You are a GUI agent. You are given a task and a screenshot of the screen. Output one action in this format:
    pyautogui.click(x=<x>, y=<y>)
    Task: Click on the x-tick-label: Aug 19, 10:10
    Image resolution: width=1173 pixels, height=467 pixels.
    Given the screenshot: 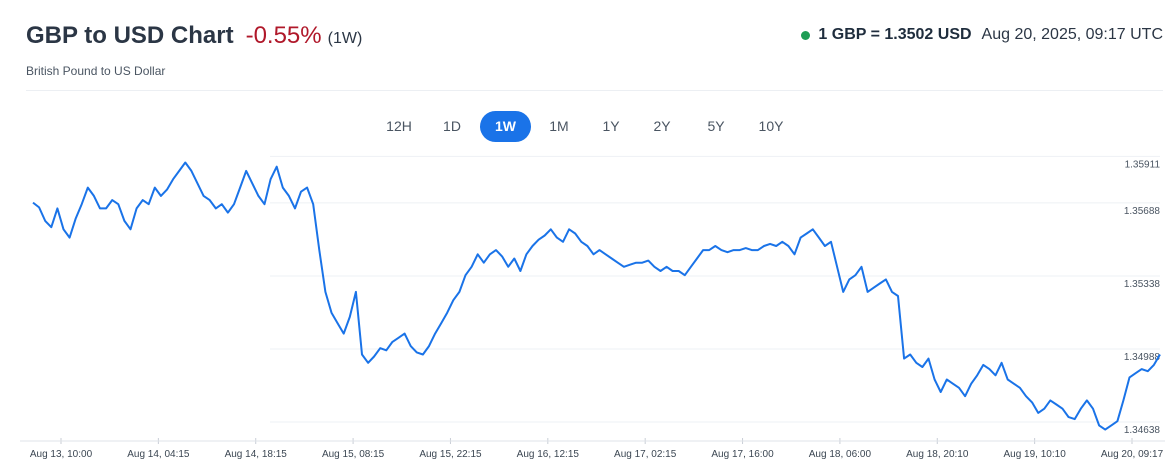 What is the action you would take?
    pyautogui.click(x=1034, y=454)
    